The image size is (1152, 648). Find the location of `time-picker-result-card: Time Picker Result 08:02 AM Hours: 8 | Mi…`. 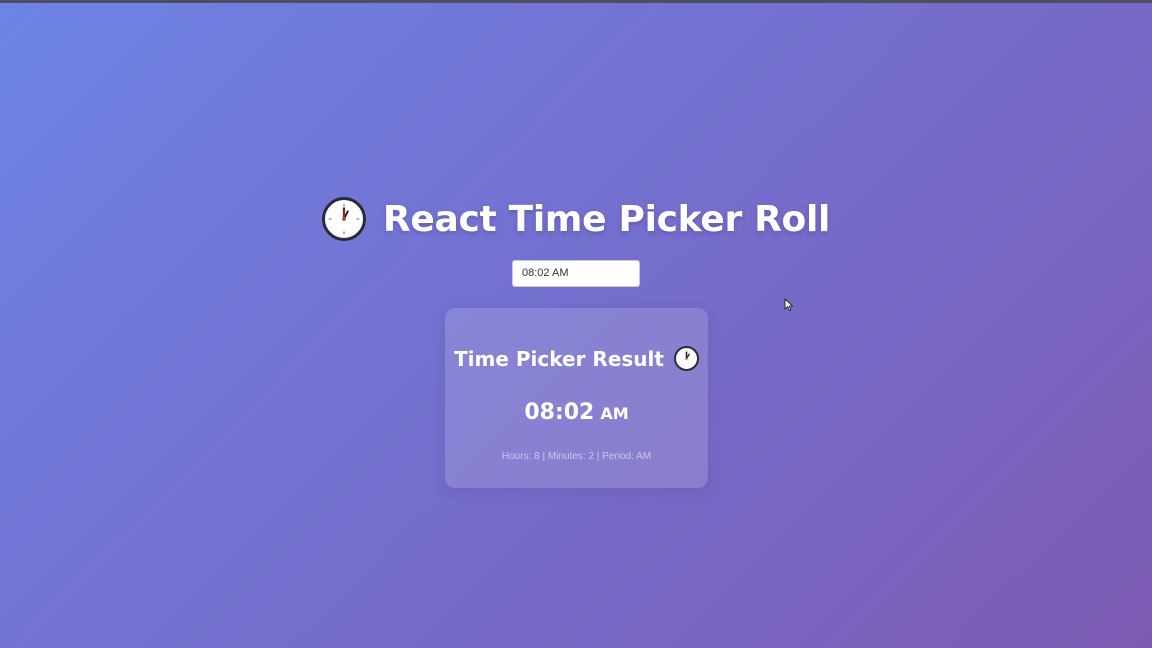

time-picker-result-card: Time Picker Result 08:02 AM Hours: 8 | Mi… is located at coordinates (576, 398).